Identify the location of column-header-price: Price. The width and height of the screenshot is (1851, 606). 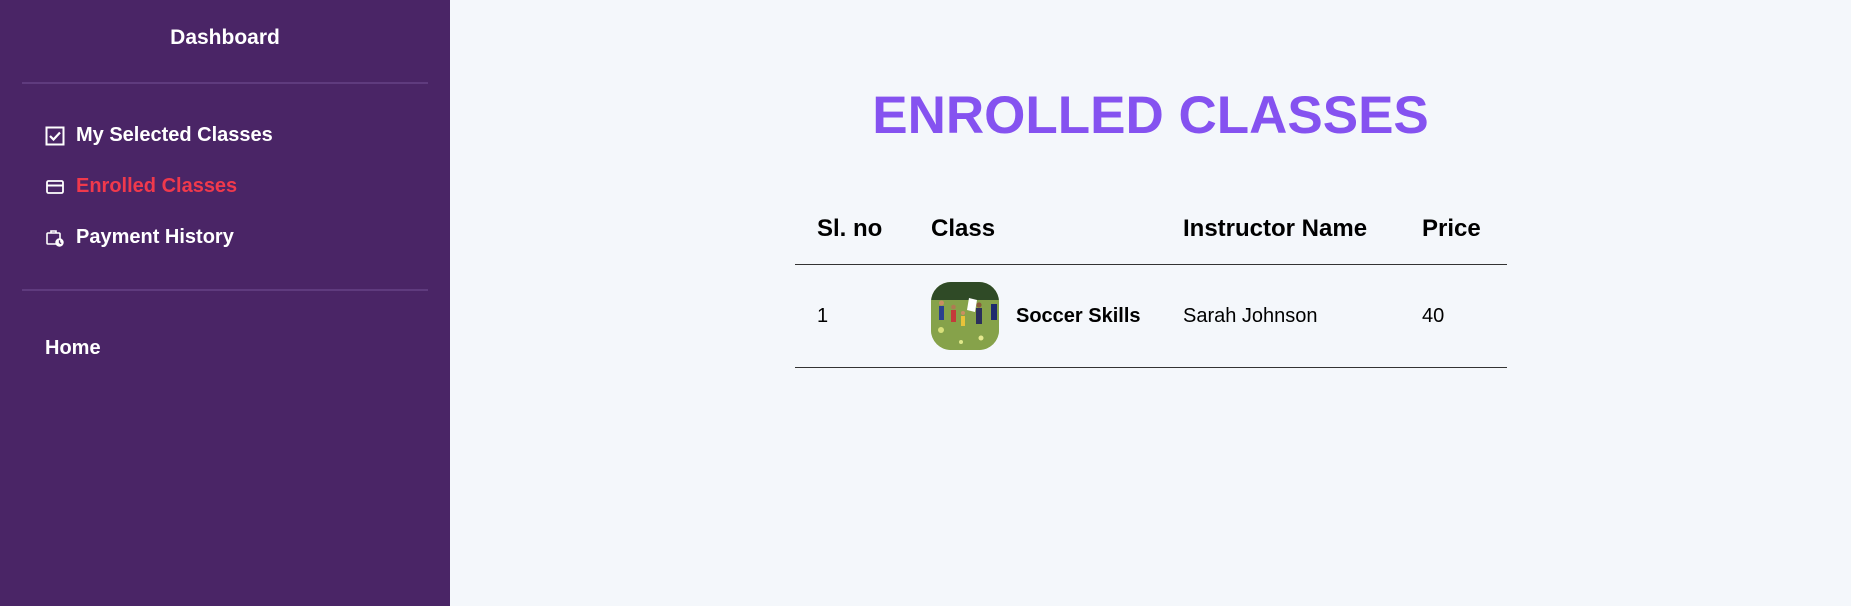
(1453, 229).